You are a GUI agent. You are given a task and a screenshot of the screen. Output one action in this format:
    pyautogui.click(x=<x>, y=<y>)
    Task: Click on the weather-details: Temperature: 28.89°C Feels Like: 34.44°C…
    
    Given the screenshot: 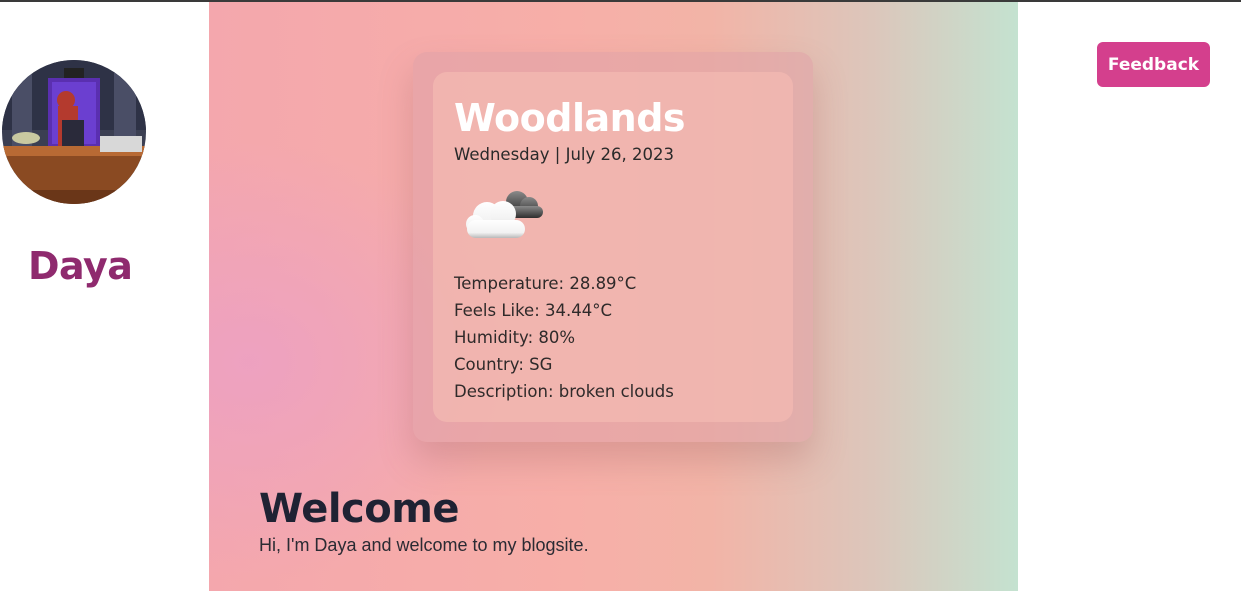 What is the action you would take?
    pyautogui.click(x=564, y=337)
    